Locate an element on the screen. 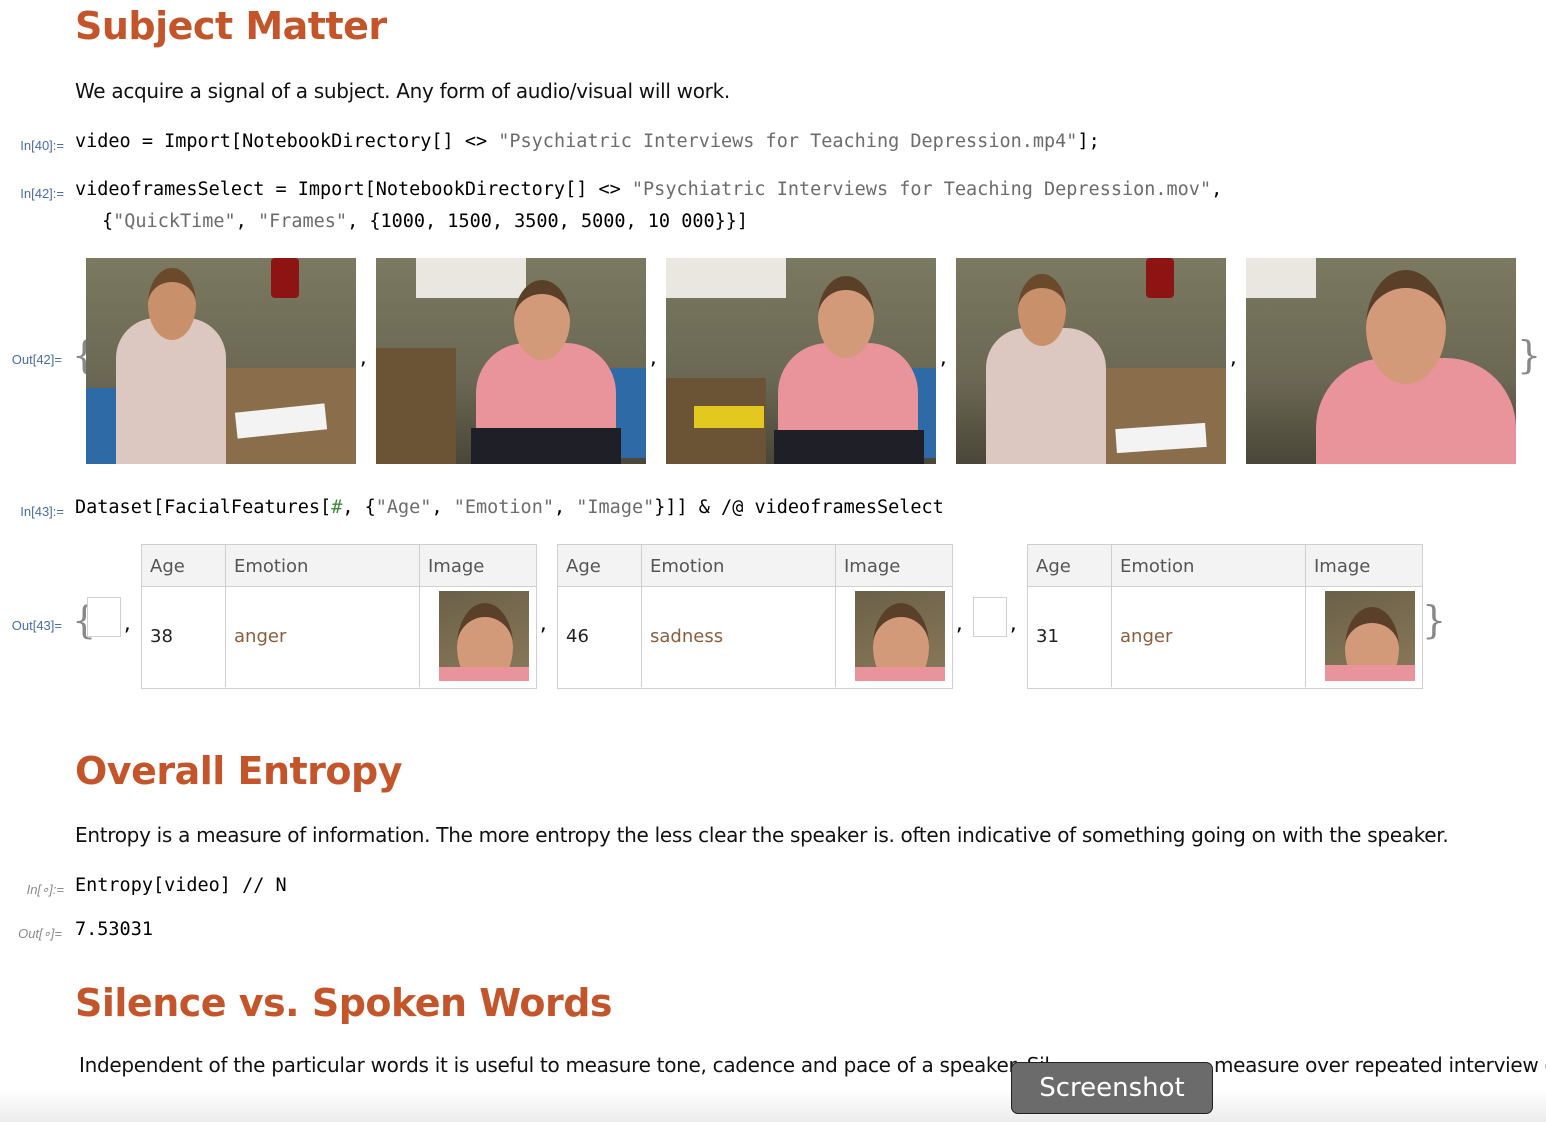  code-string: "Age" is located at coordinates (403, 507).